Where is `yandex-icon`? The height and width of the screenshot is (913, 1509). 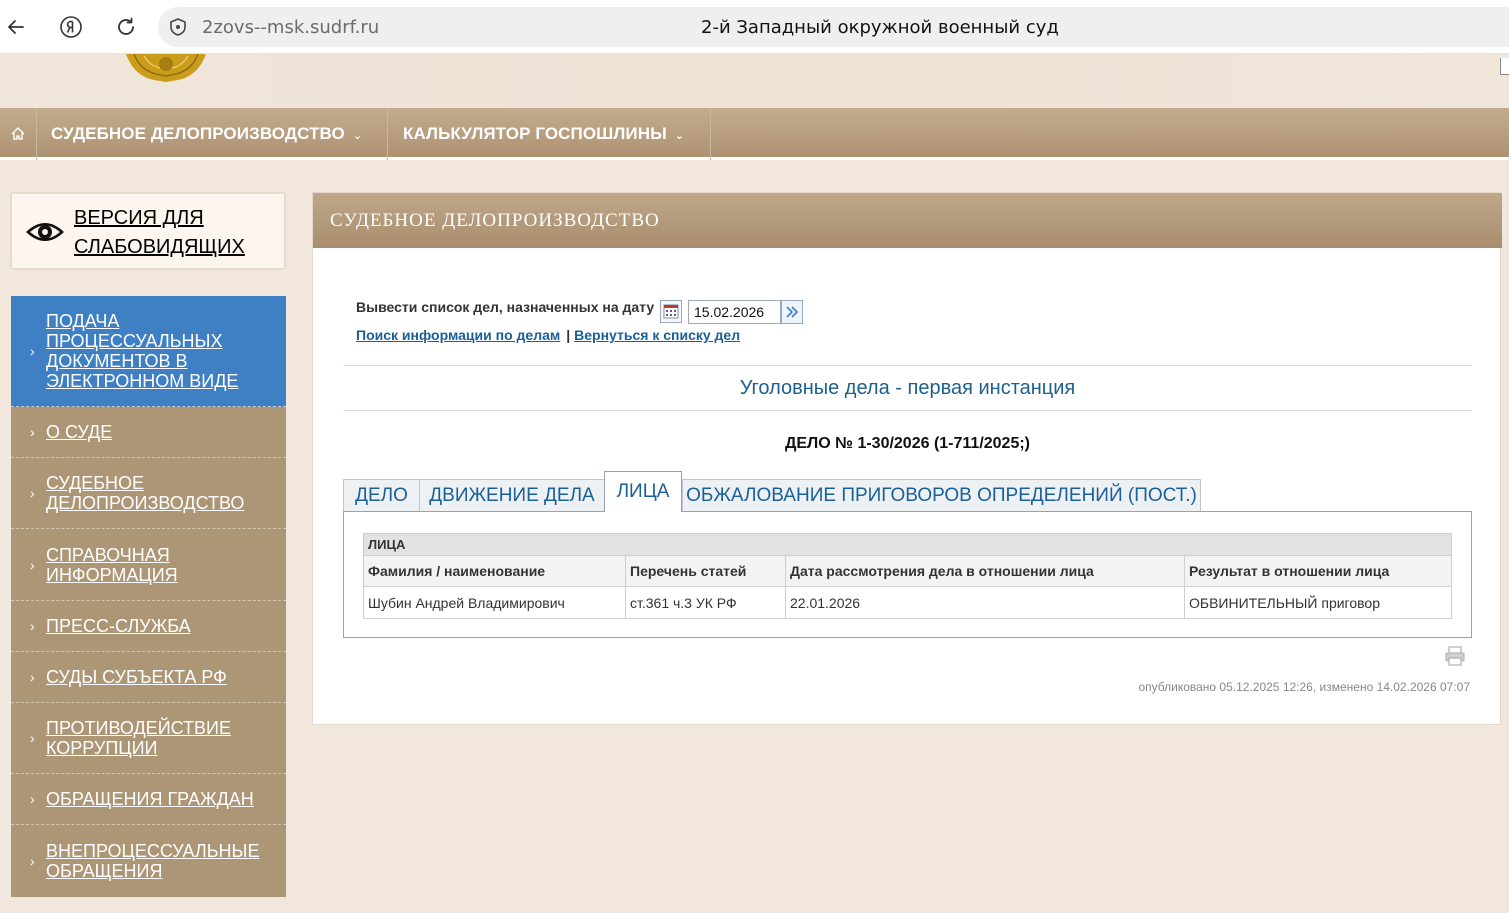
yandex-icon is located at coordinates (71, 27).